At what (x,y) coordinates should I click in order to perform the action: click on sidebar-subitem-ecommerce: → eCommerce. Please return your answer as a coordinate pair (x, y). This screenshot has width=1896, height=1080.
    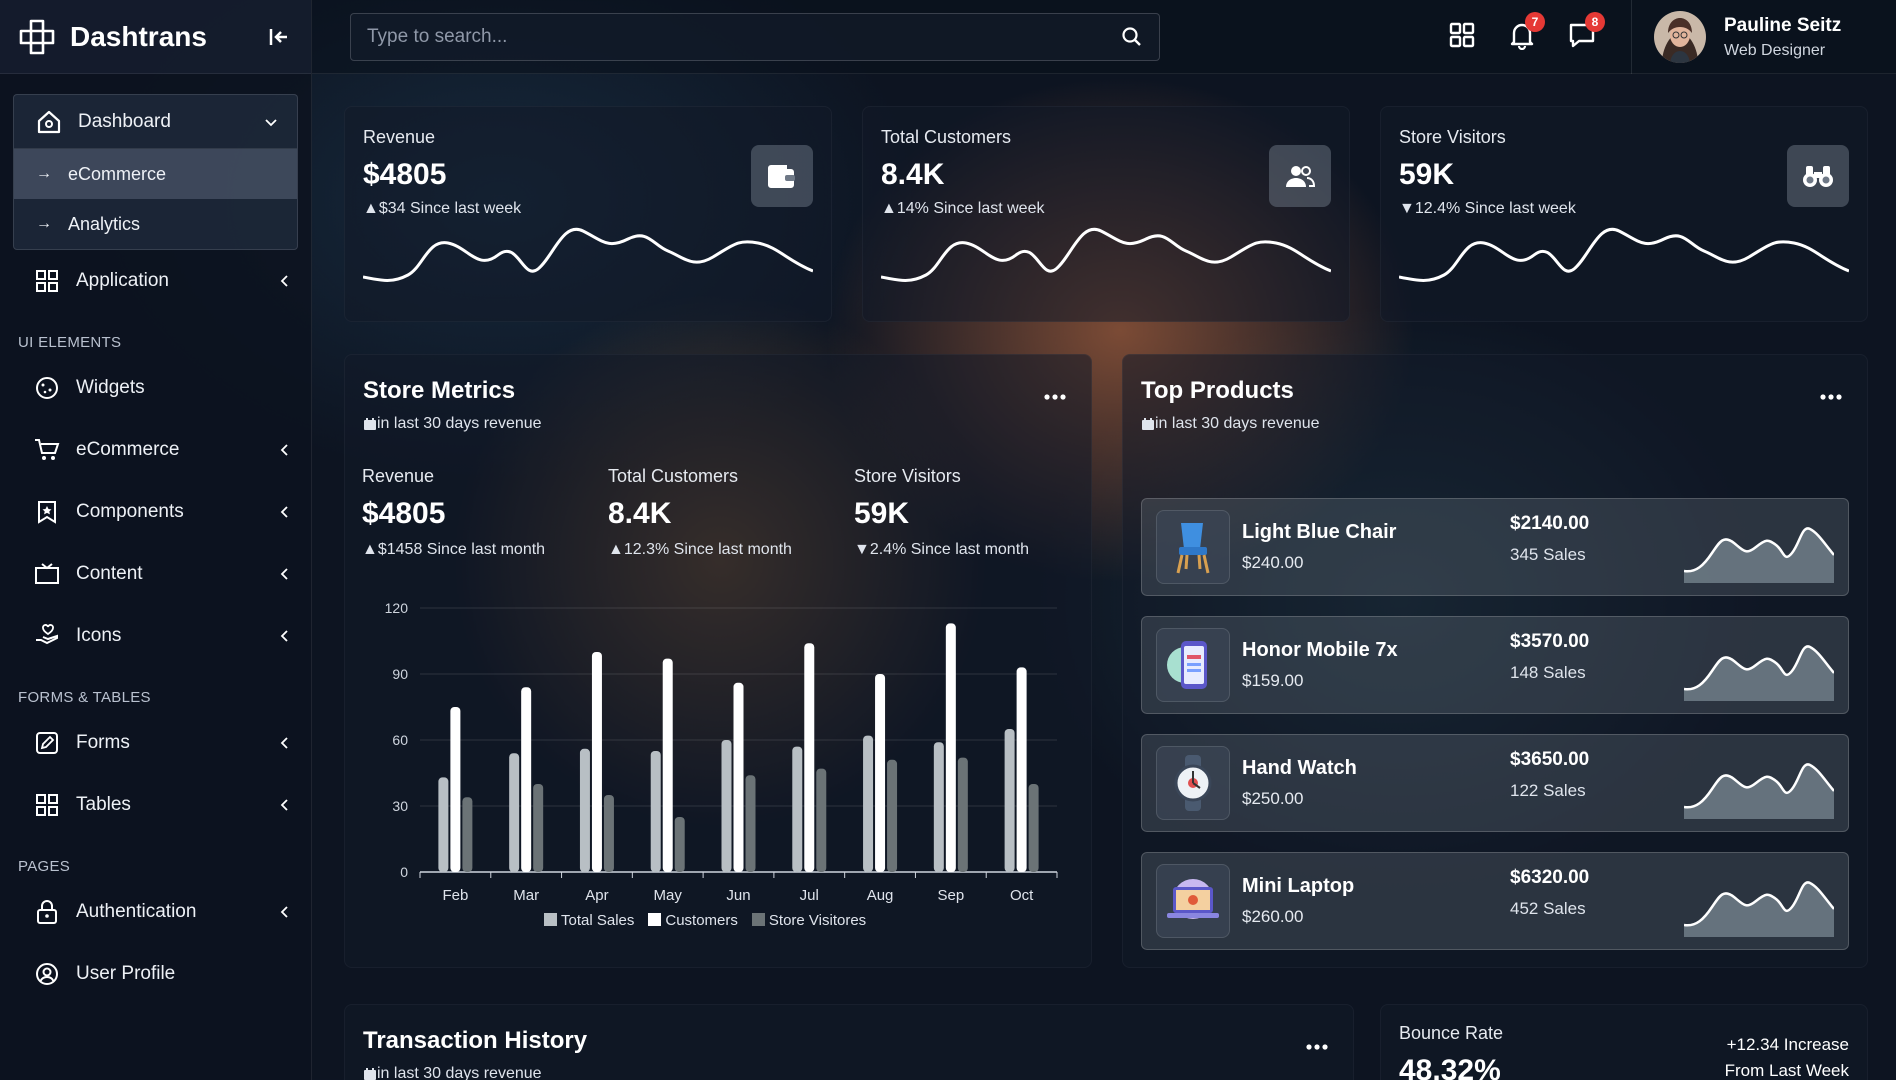
    Looking at the image, I should click on (155, 174).